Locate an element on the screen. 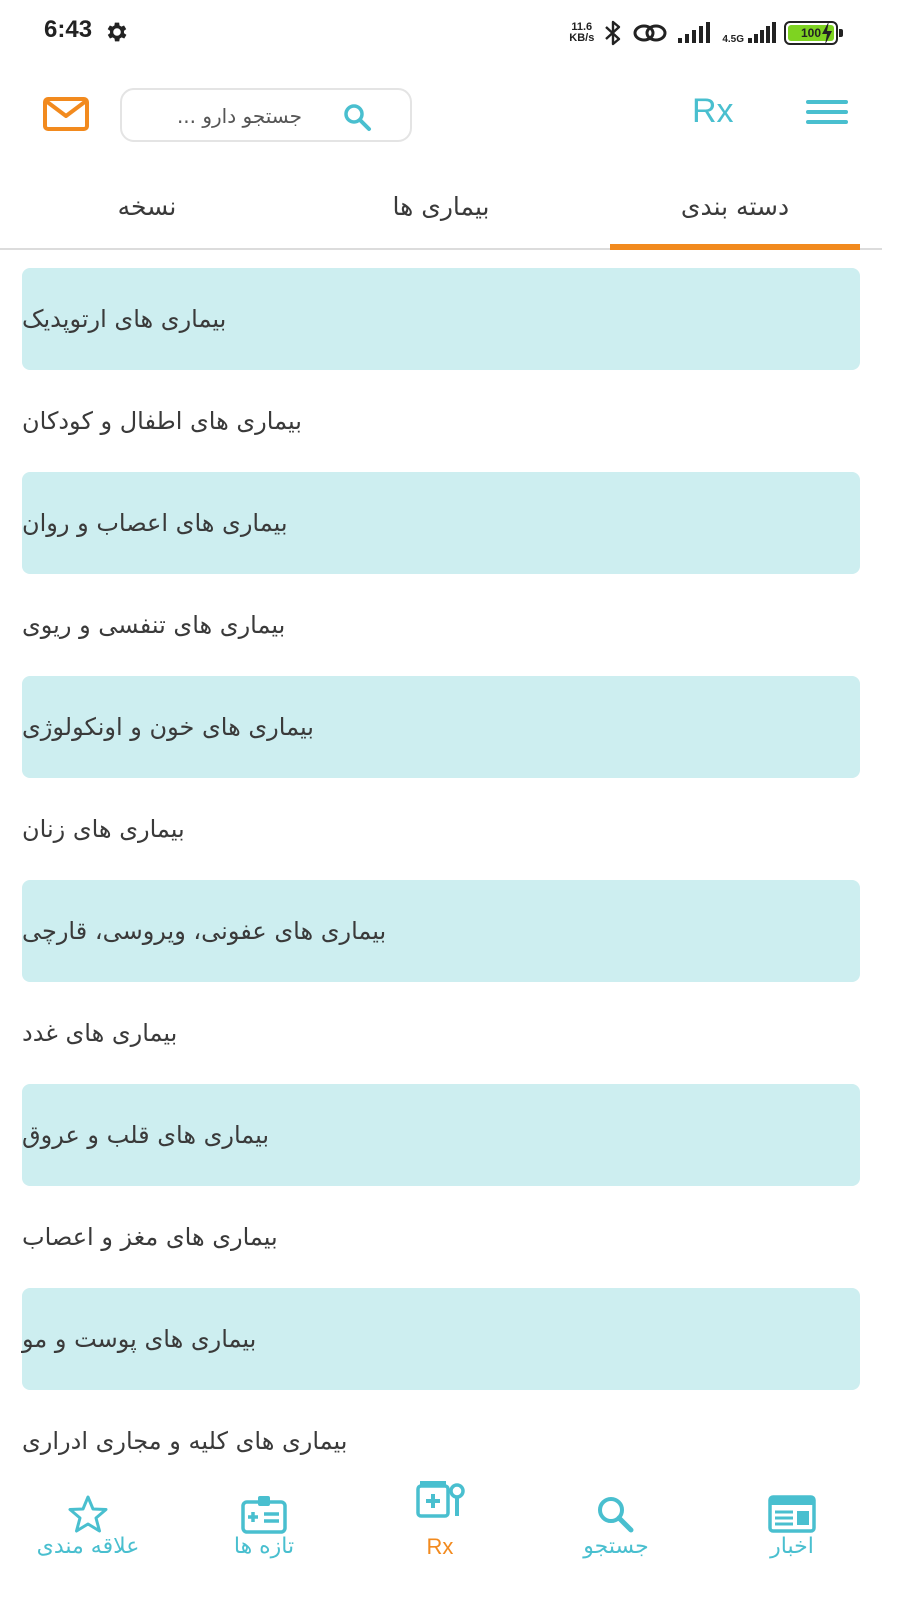  nav-rx-label: Rx is located at coordinates (440, 1546).